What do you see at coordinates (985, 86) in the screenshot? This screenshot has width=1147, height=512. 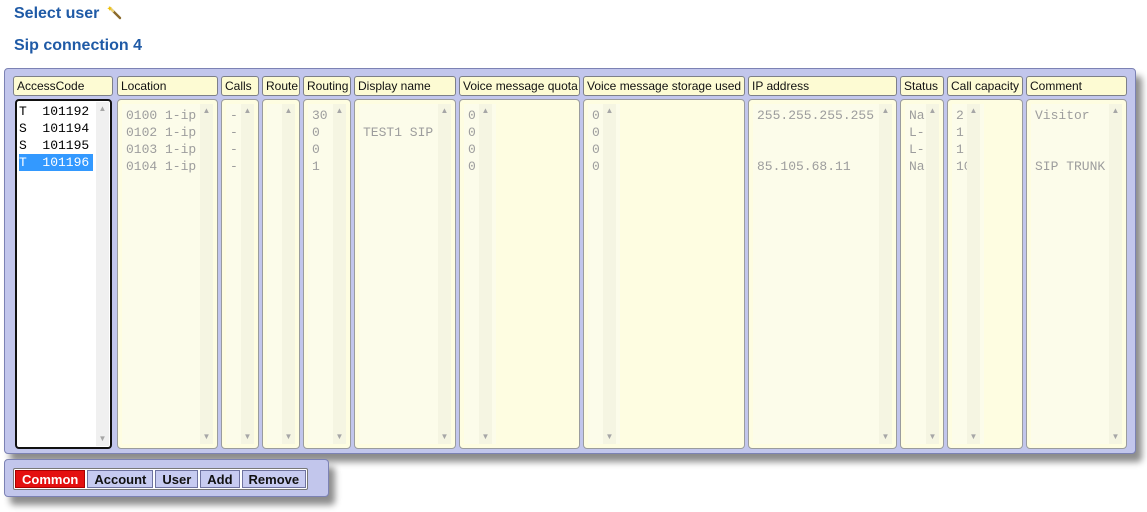 I see `header-call-capacity: Call capacity` at bounding box center [985, 86].